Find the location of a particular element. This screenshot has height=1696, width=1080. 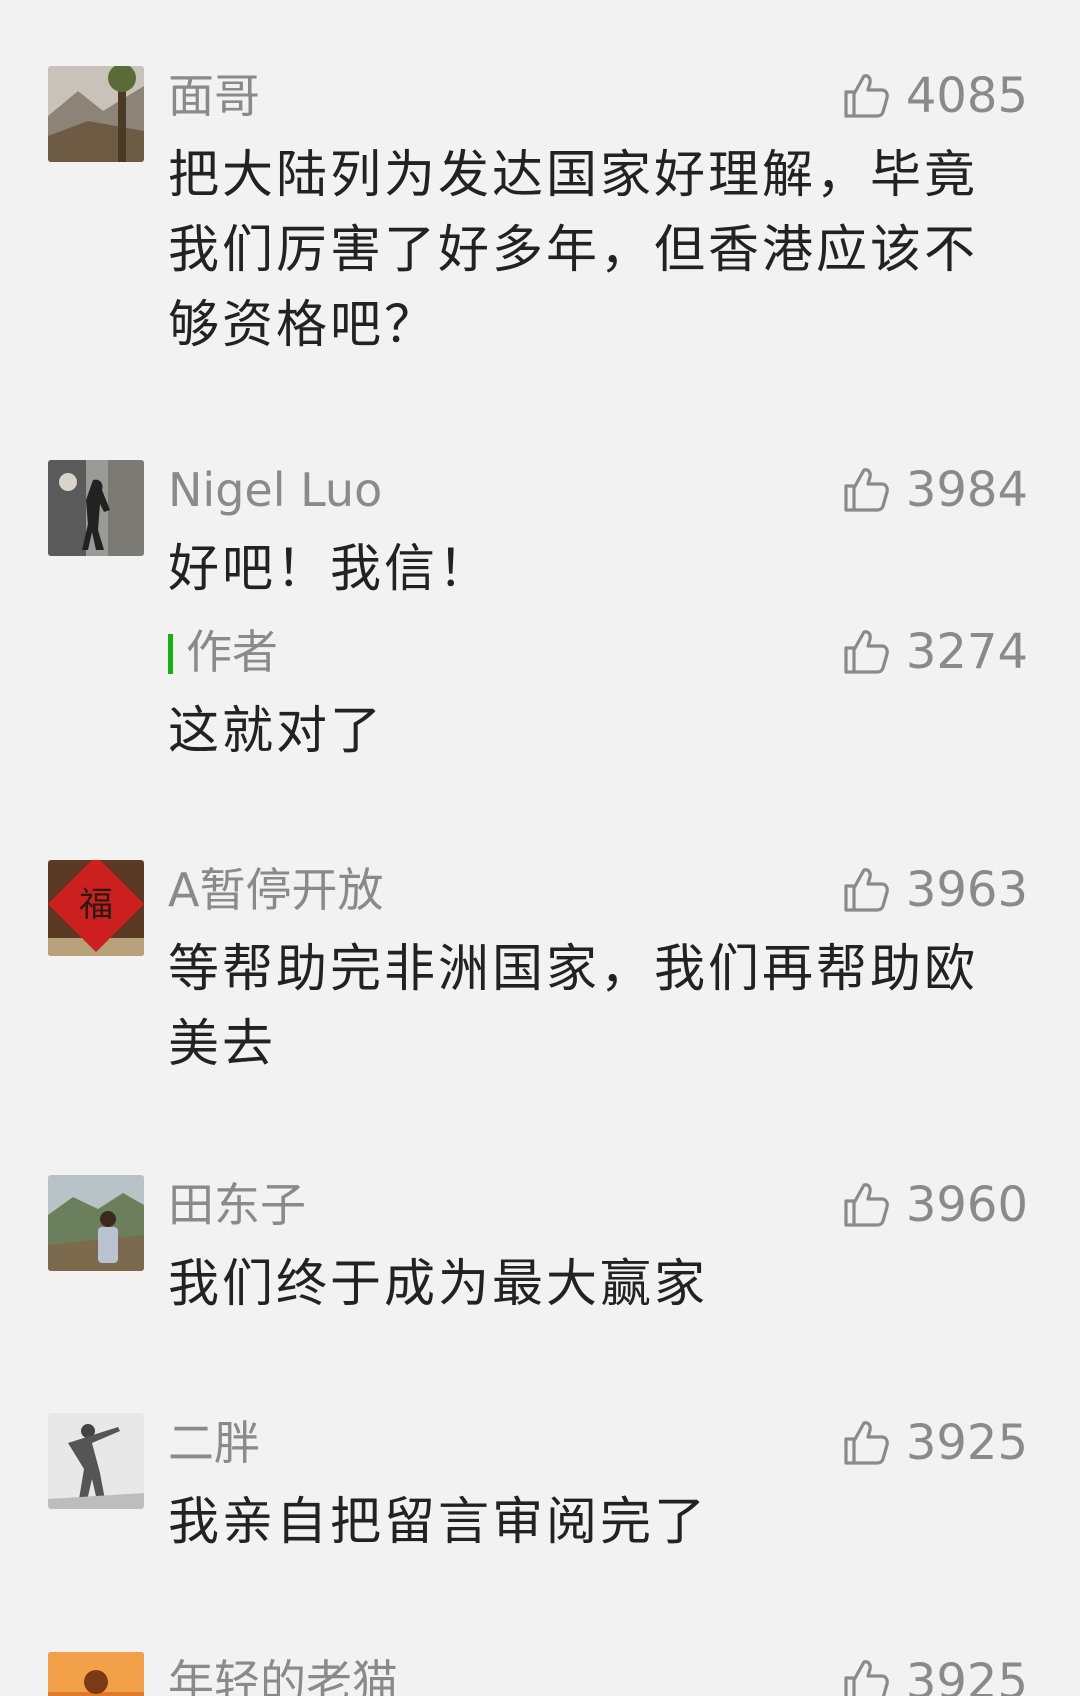

like-button: 3274 is located at coordinates (934, 652).